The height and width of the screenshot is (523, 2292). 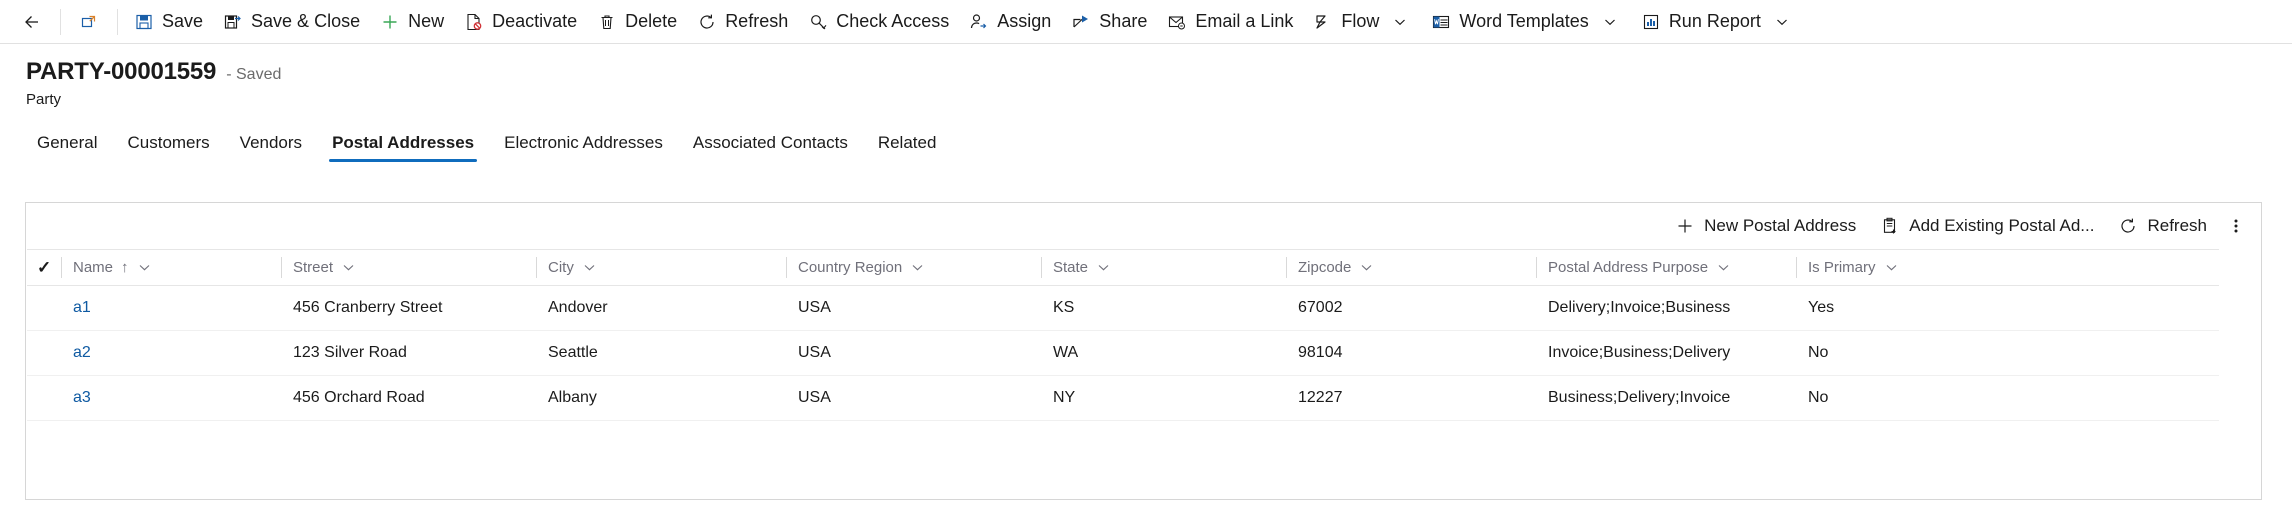 What do you see at coordinates (583, 142) in the screenshot?
I see `tab-label: Electronic Addresses` at bounding box center [583, 142].